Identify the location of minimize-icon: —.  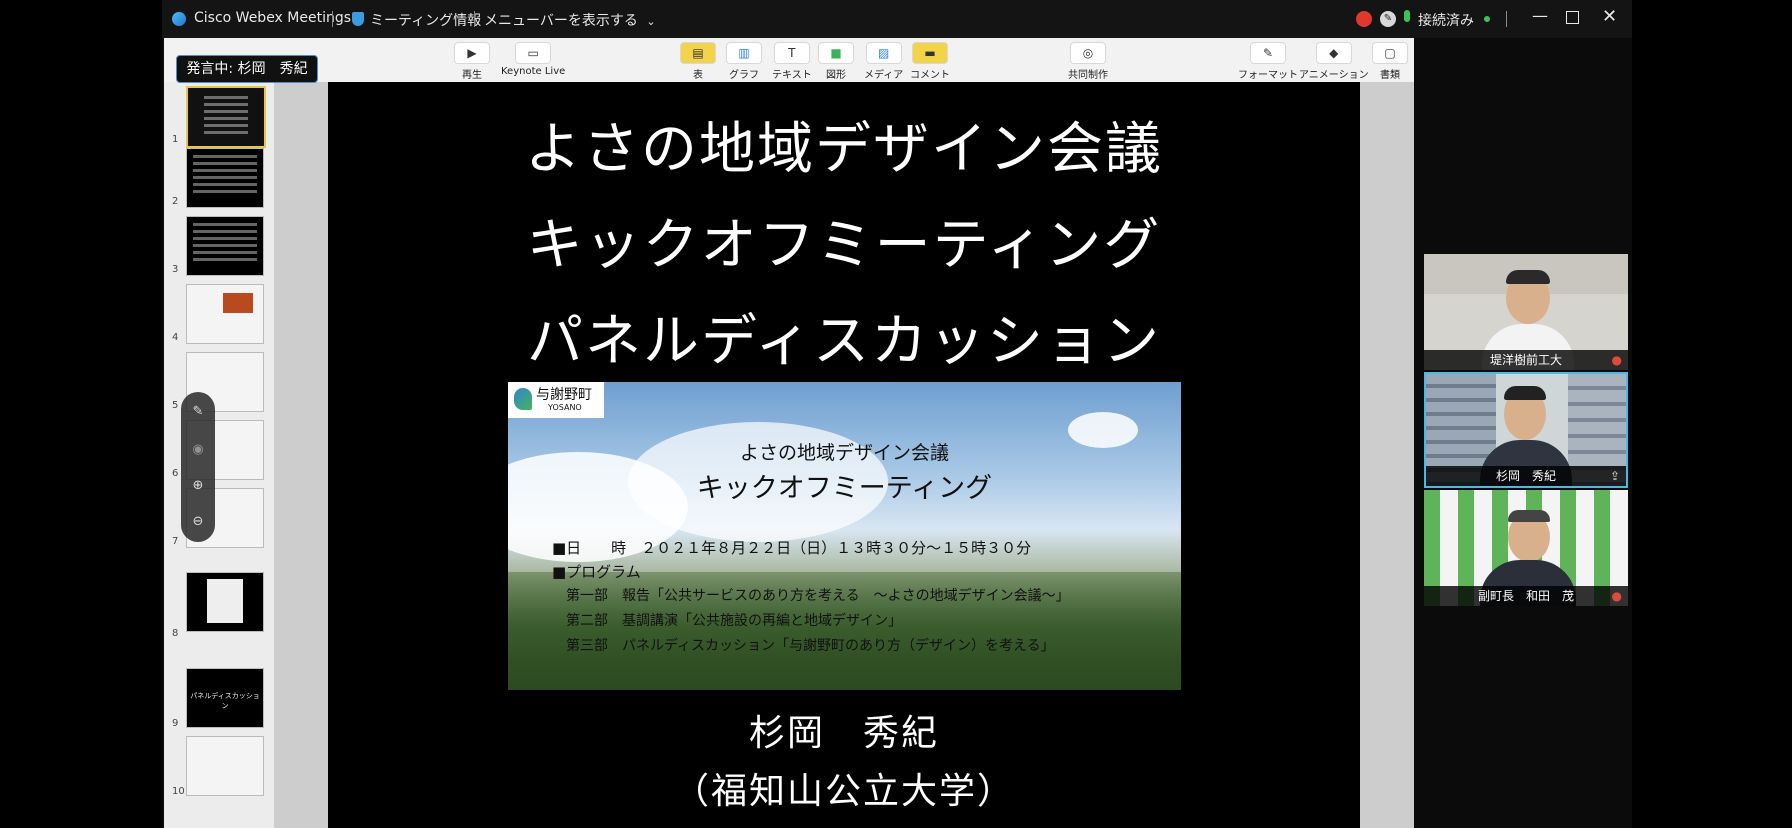
(1540, 15).